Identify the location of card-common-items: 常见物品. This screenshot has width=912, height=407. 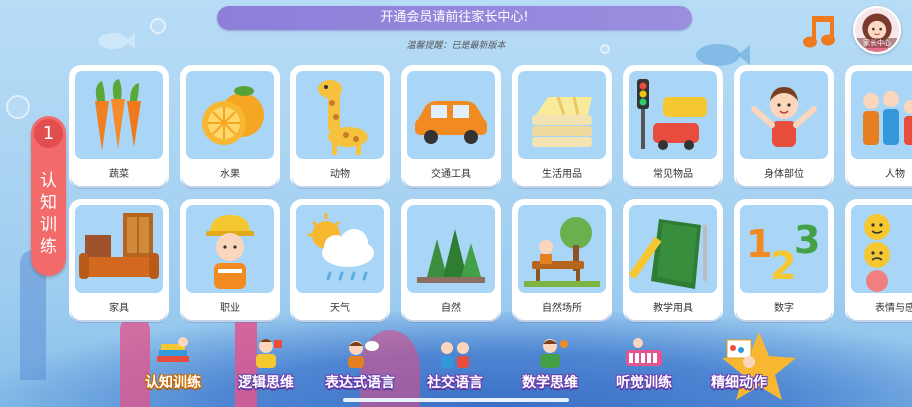
(673, 126).